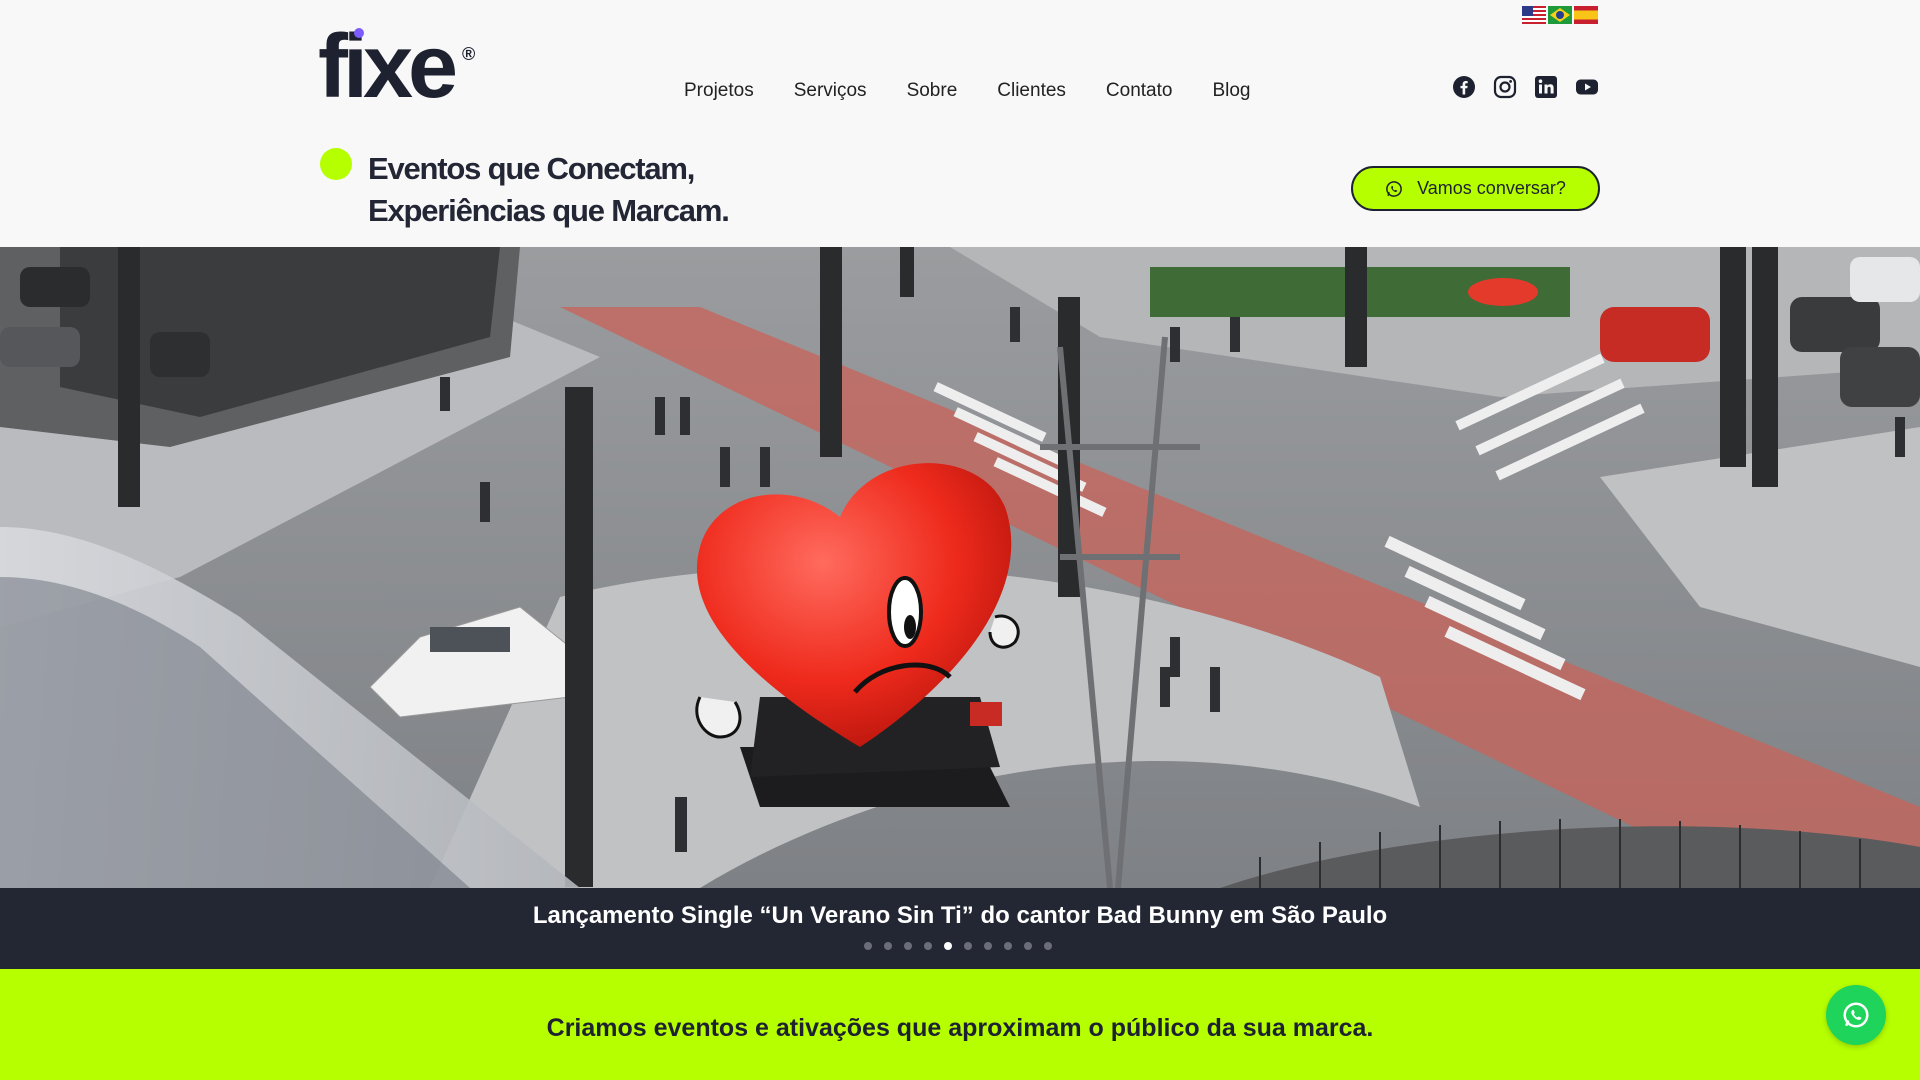 The image size is (1920, 1080). I want to click on contact-cta-button: Vamos conversar?, so click(1475, 188).